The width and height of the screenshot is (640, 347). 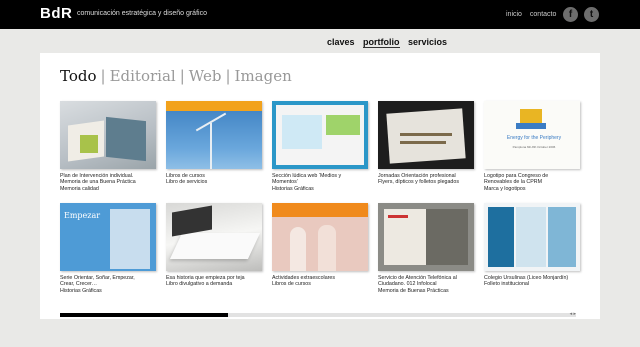 I want to click on twitter-icon: t, so click(x=591, y=14).